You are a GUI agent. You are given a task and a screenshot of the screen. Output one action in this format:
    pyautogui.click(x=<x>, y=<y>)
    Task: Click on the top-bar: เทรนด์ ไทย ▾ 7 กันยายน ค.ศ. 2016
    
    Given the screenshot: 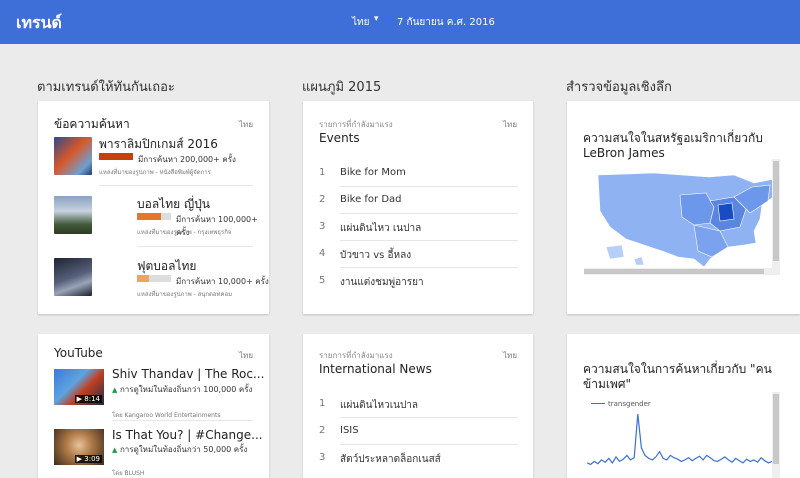 What is the action you would take?
    pyautogui.click(x=400, y=22)
    